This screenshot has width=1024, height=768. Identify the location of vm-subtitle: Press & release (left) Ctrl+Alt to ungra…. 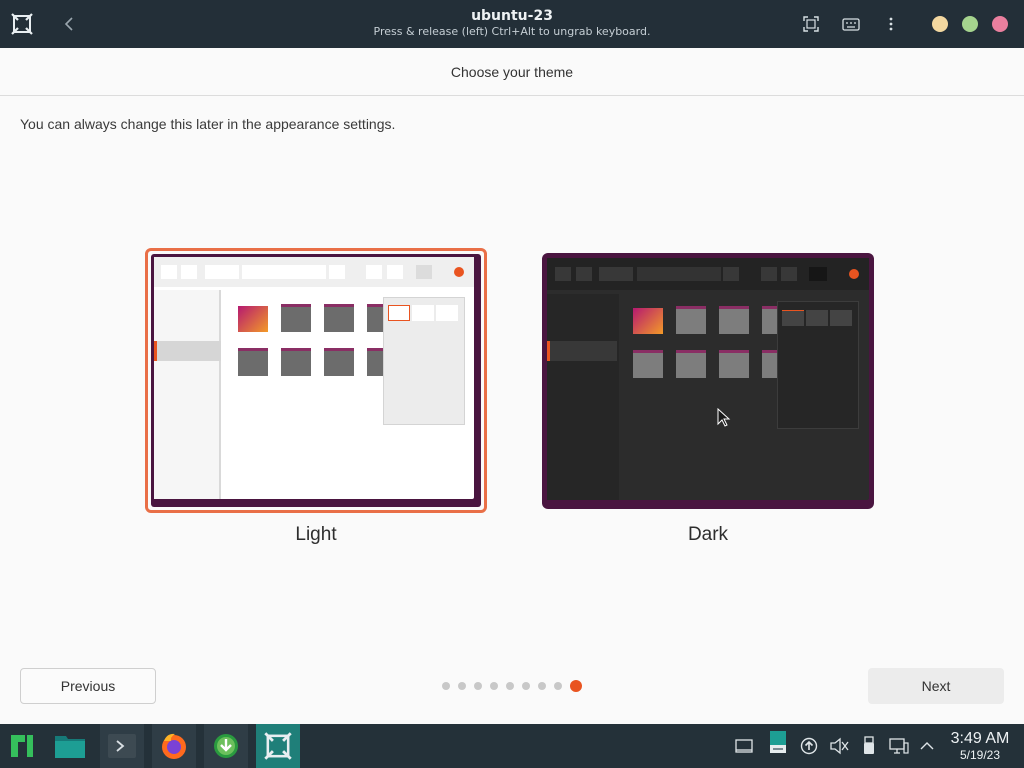
(512, 31).